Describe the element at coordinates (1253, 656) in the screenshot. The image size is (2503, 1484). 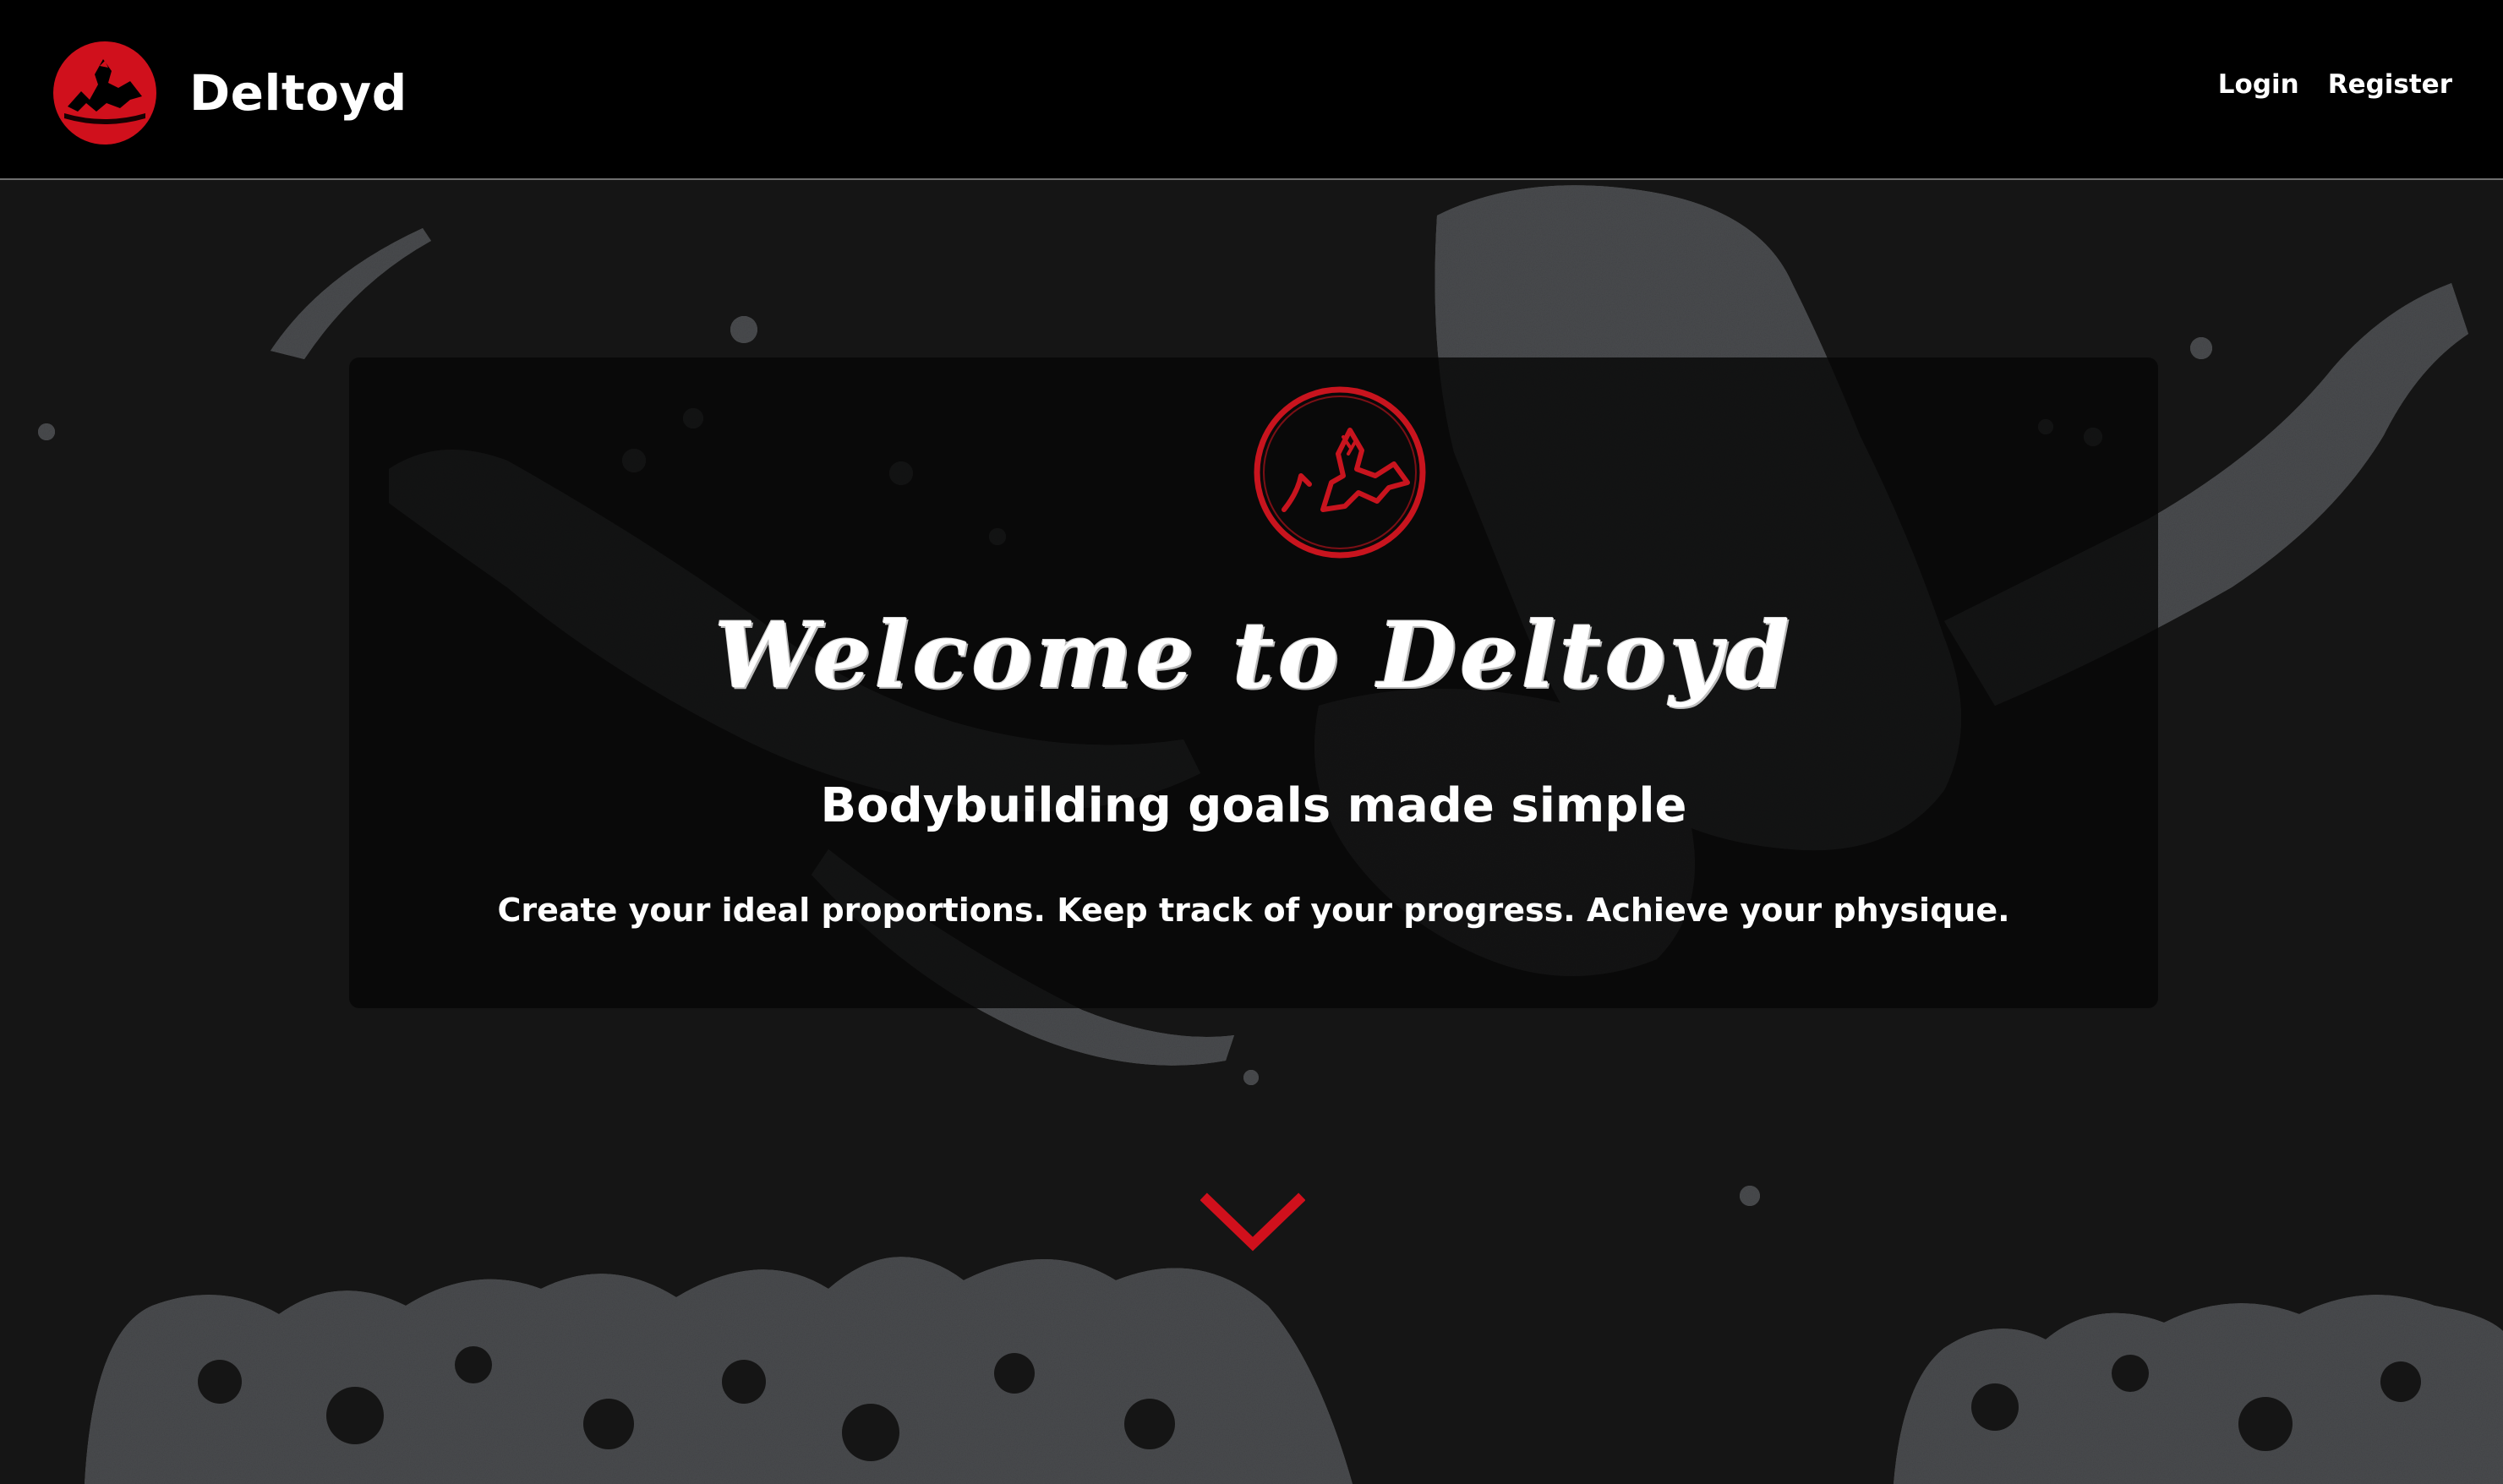
I see `hero-title: Welcome to Deltoyd` at that location.